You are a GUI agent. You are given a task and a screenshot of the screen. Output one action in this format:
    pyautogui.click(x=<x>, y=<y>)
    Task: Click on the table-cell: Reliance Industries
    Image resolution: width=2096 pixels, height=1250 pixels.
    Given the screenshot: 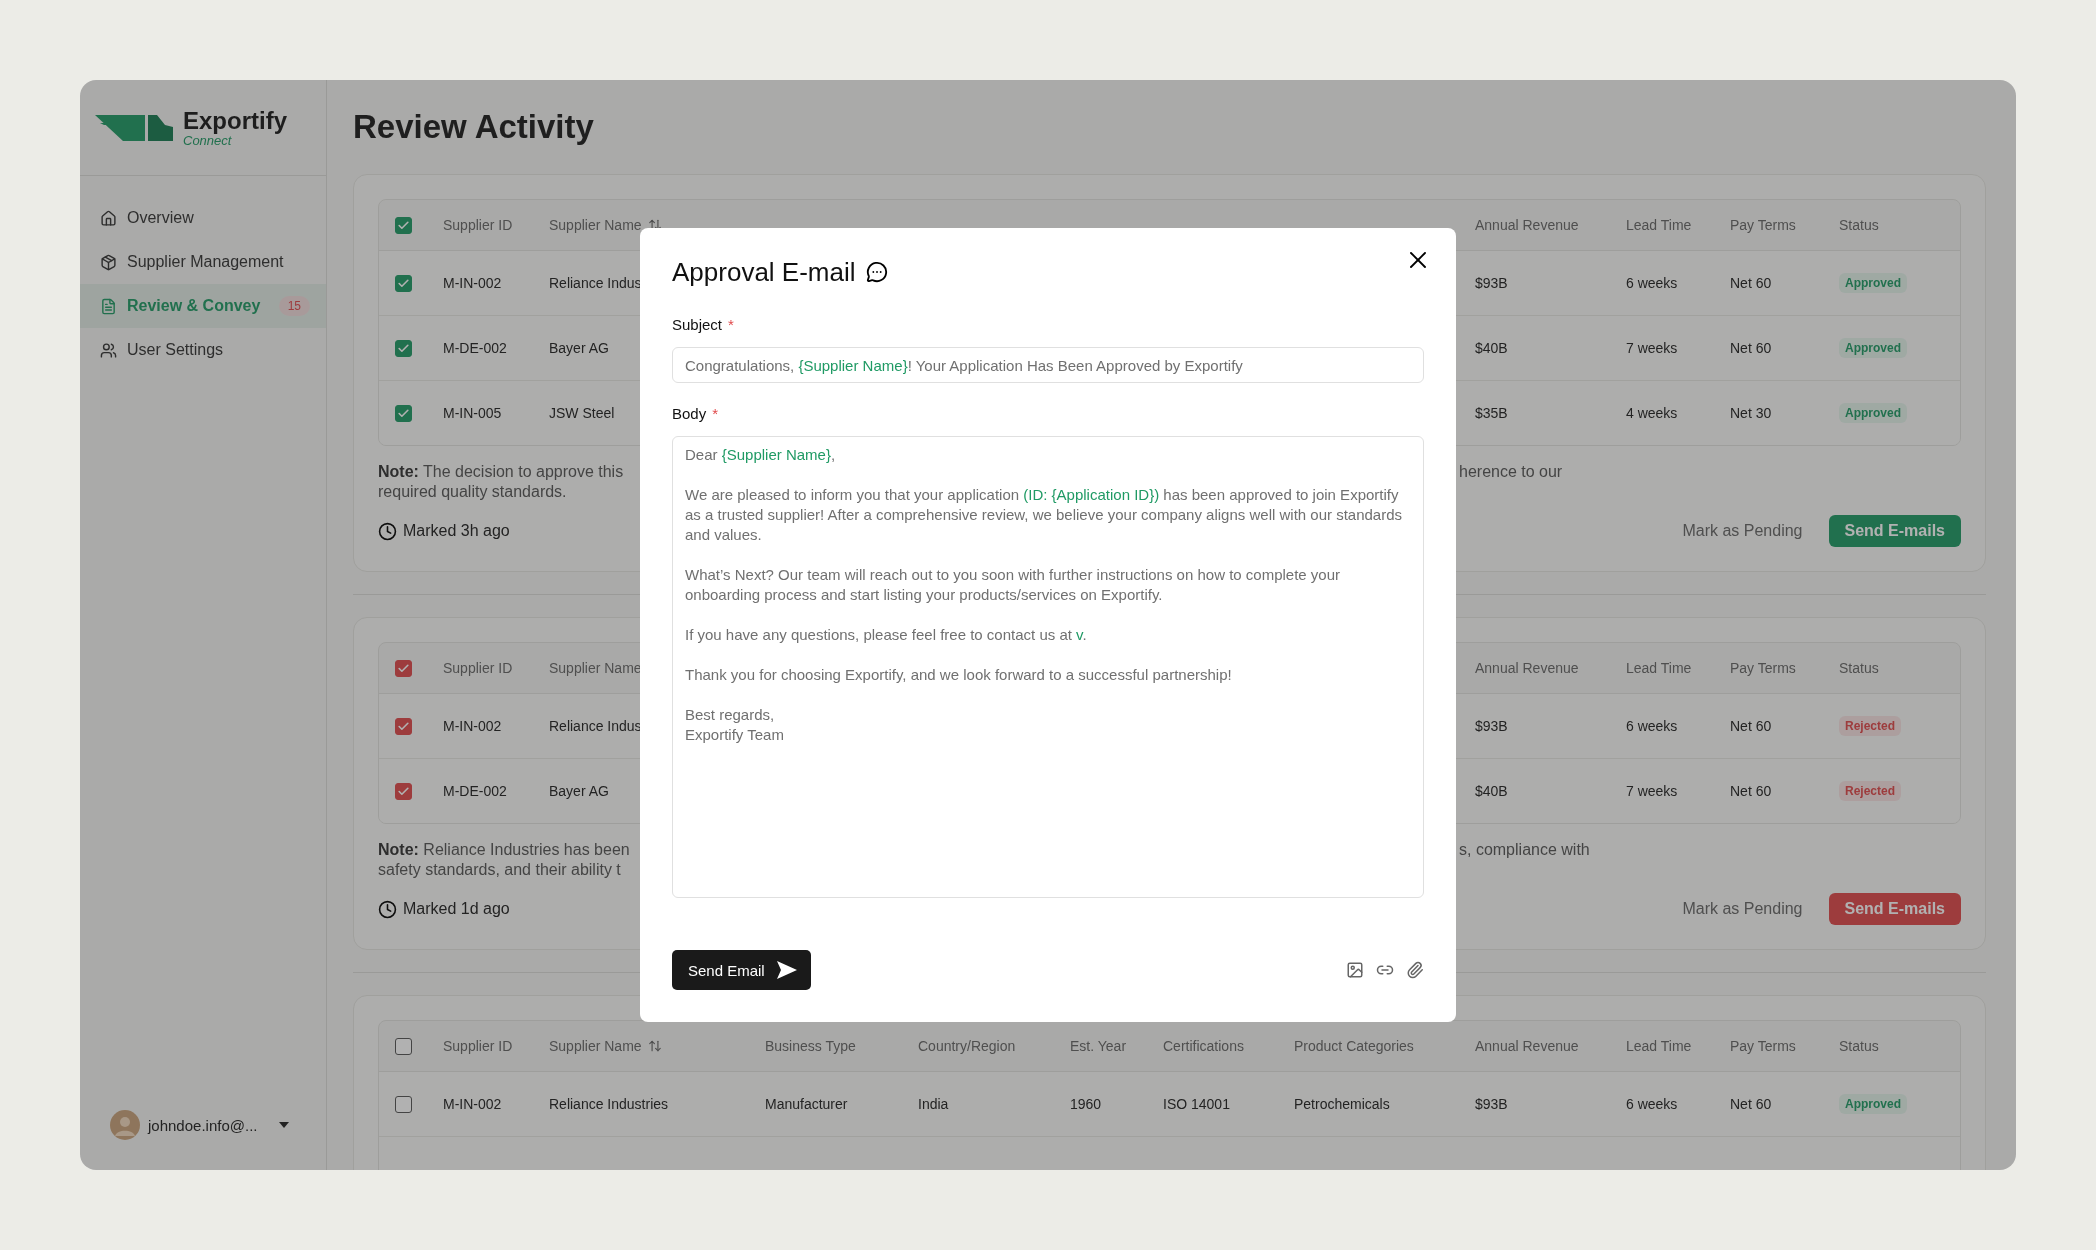 What is the action you would take?
    pyautogui.click(x=609, y=1104)
    